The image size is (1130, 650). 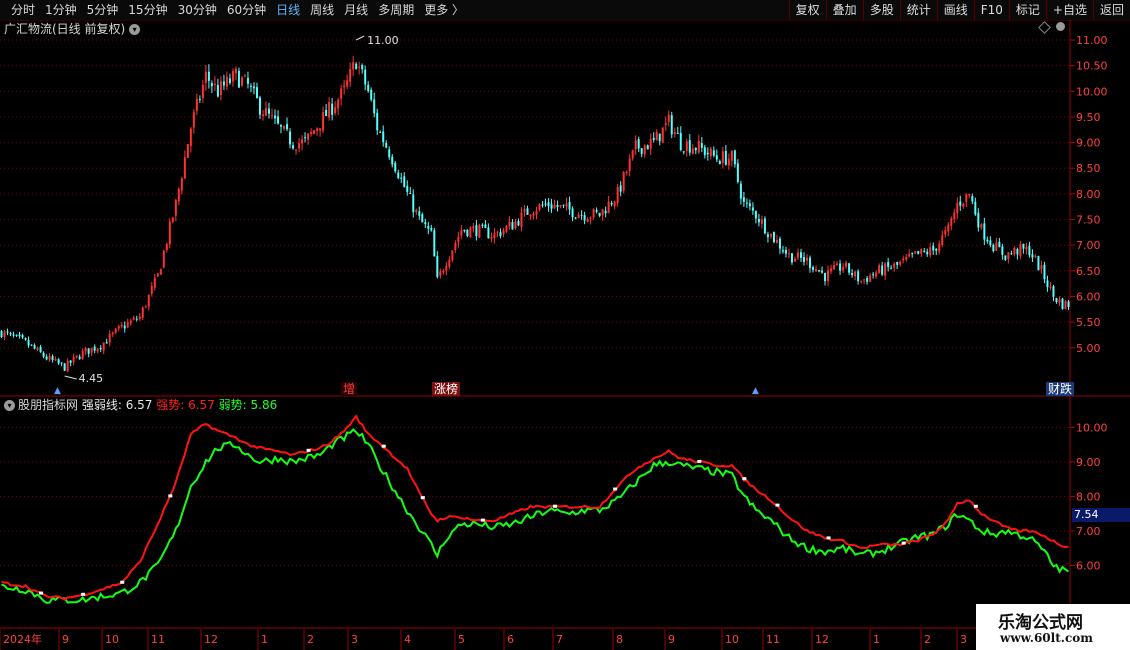 I want to click on x-tick-label: 4, so click(x=407, y=639).